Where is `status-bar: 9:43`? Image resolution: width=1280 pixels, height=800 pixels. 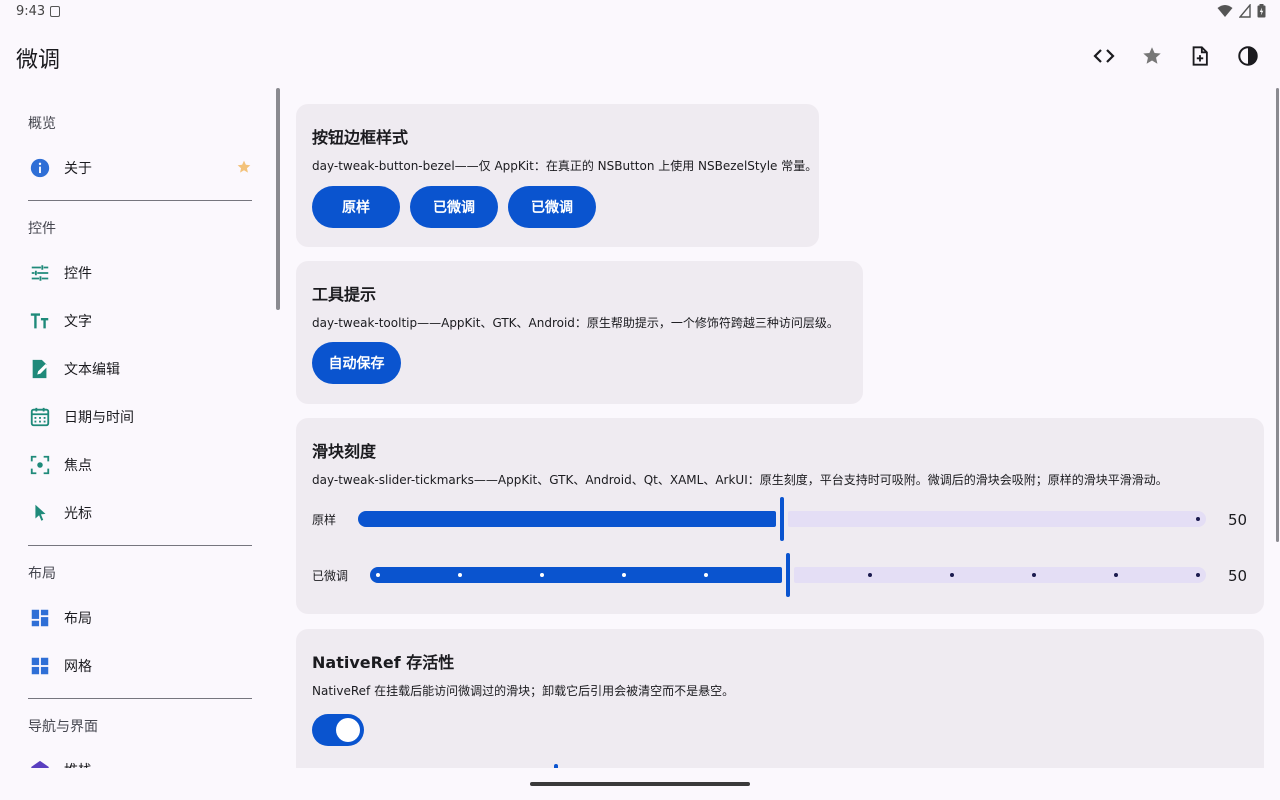 status-bar: 9:43 is located at coordinates (640, 12).